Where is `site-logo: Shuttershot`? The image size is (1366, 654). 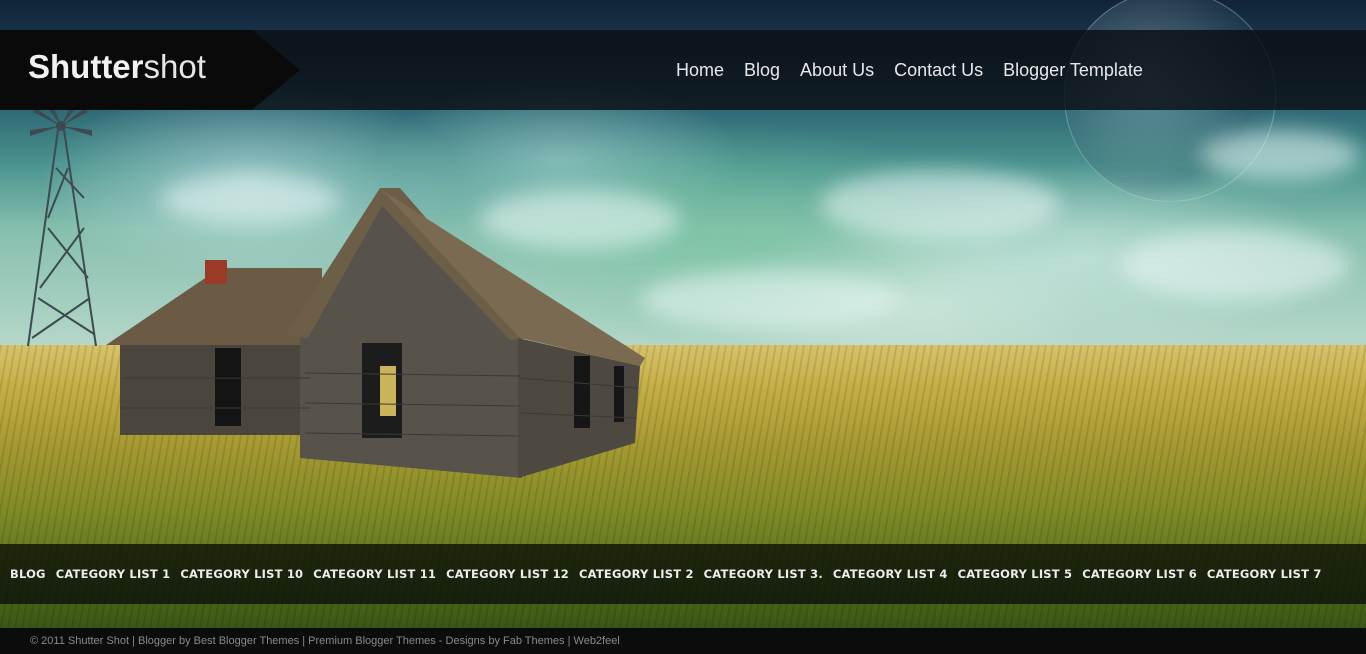
site-logo: Shuttershot is located at coordinates (117, 67).